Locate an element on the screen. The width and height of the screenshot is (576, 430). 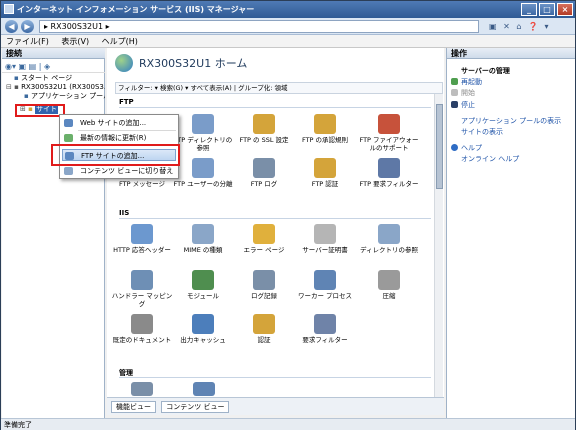
view-sites-link: サイトの表示 is located at coordinates (477, 132).